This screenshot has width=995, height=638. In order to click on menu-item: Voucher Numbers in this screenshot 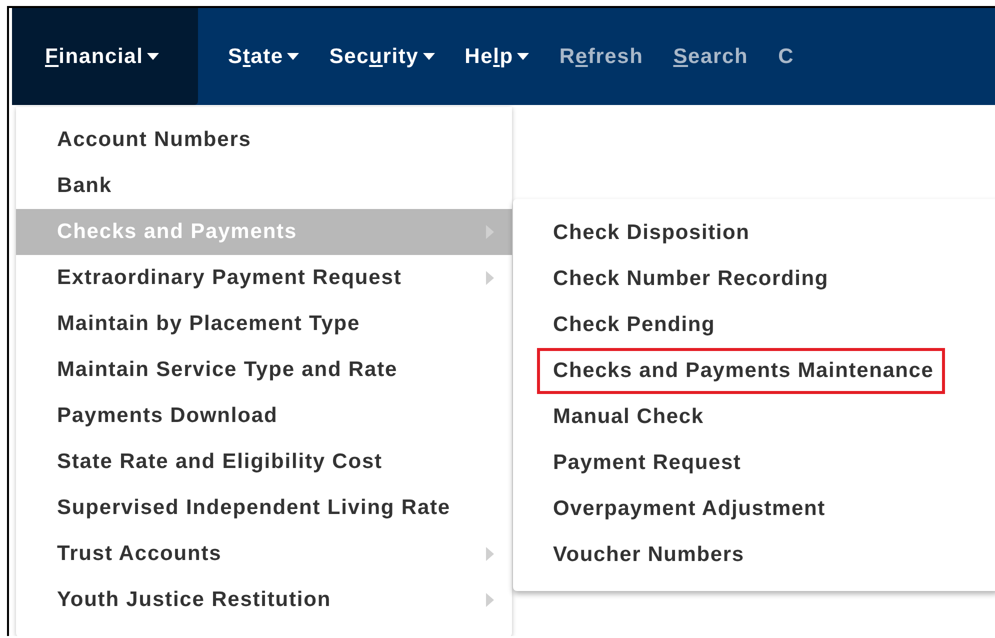, I will do `click(646, 555)`.